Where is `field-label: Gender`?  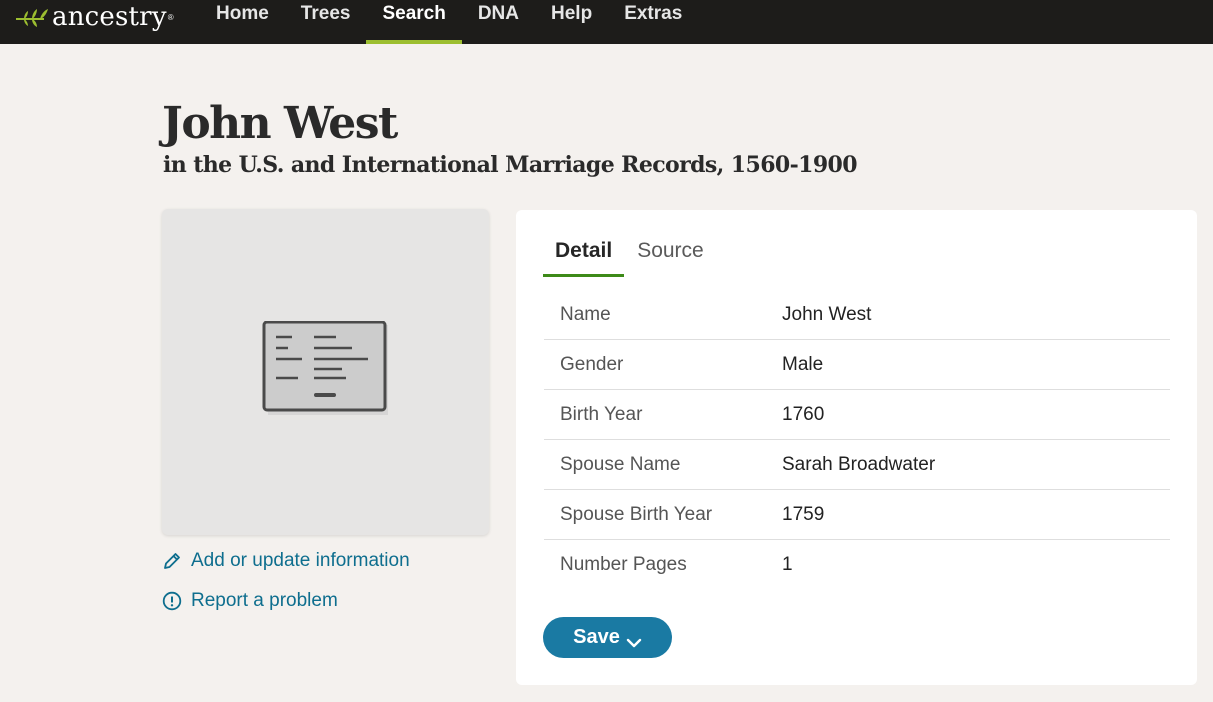
field-label: Gender is located at coordinates (592, 364).